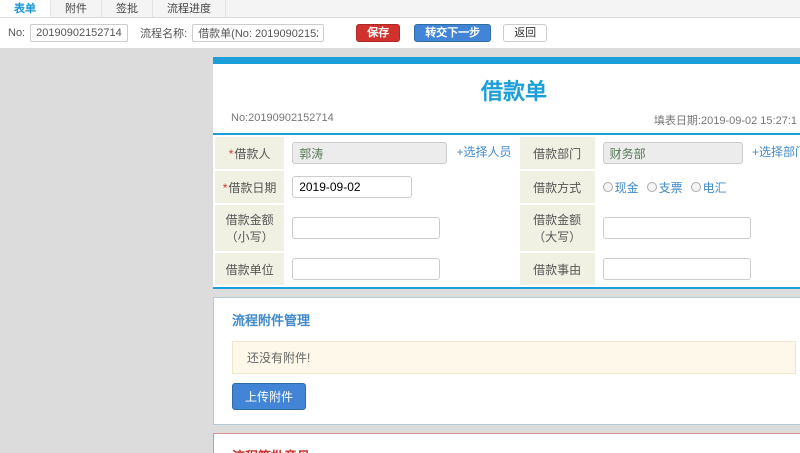  What do you see at coordinates (513, 91) in the screenshot?
I see `form-title: 借款单` at bounding box center [513, 91].